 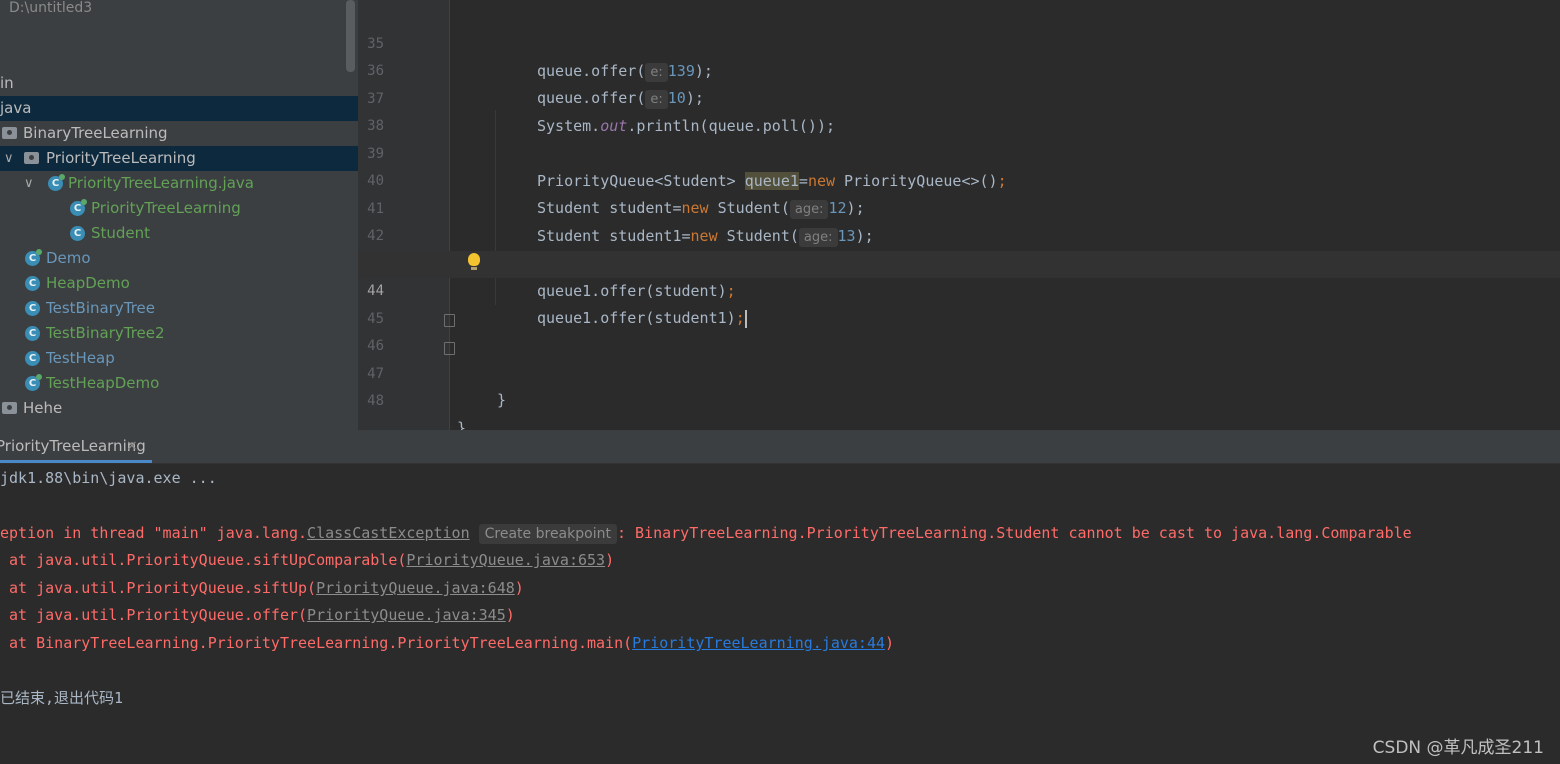 What do you see at coordinates (179, 133) in the screenshot?
I see `tree-item-binarytreelearning: BinaryTreeLearning` at bounding box center [179, 133].